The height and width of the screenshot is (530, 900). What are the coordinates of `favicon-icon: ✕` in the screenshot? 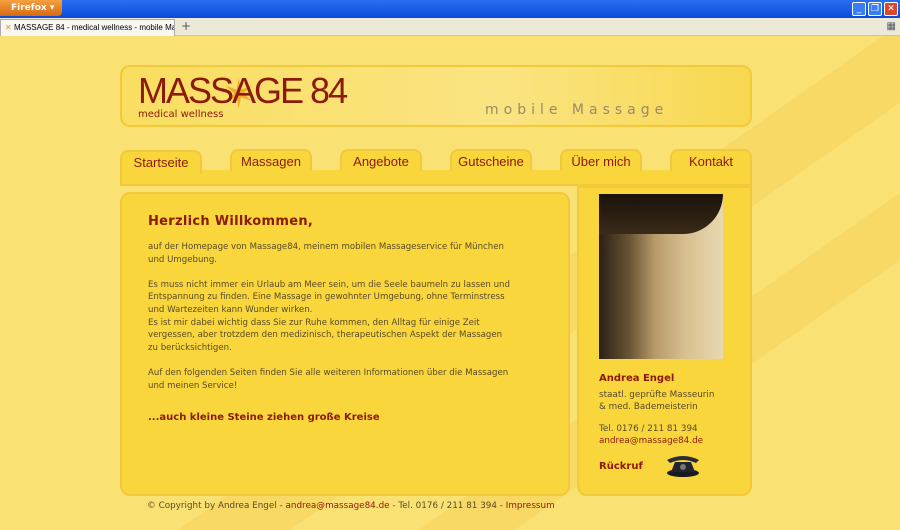 It's located at (8, 27).